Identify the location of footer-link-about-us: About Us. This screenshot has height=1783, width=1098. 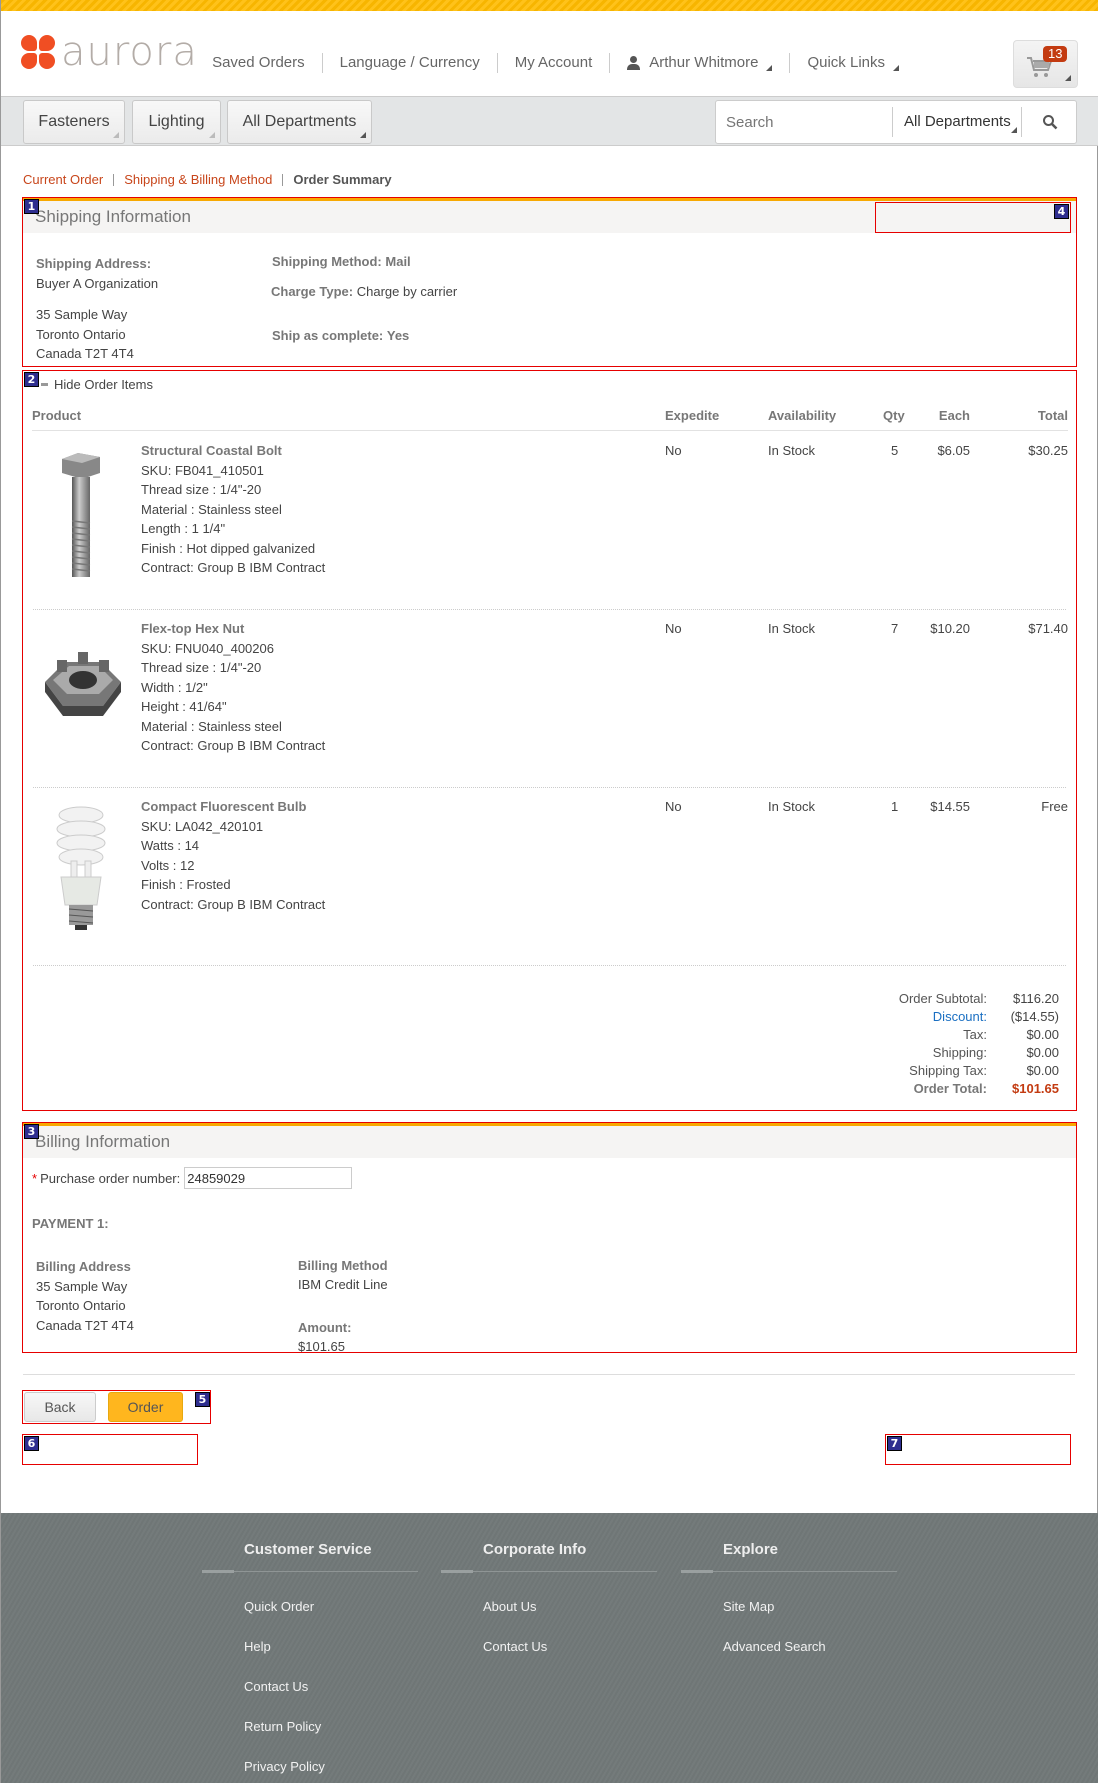
(509, 1606).